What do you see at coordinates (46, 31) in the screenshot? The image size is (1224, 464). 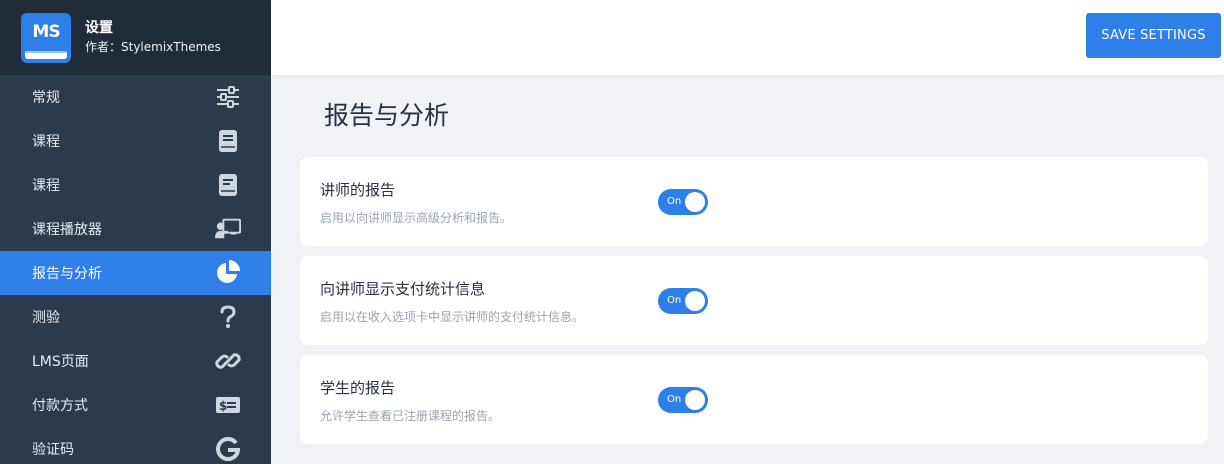 I see `logo-letters: MS` at bounding box center [46, 31].